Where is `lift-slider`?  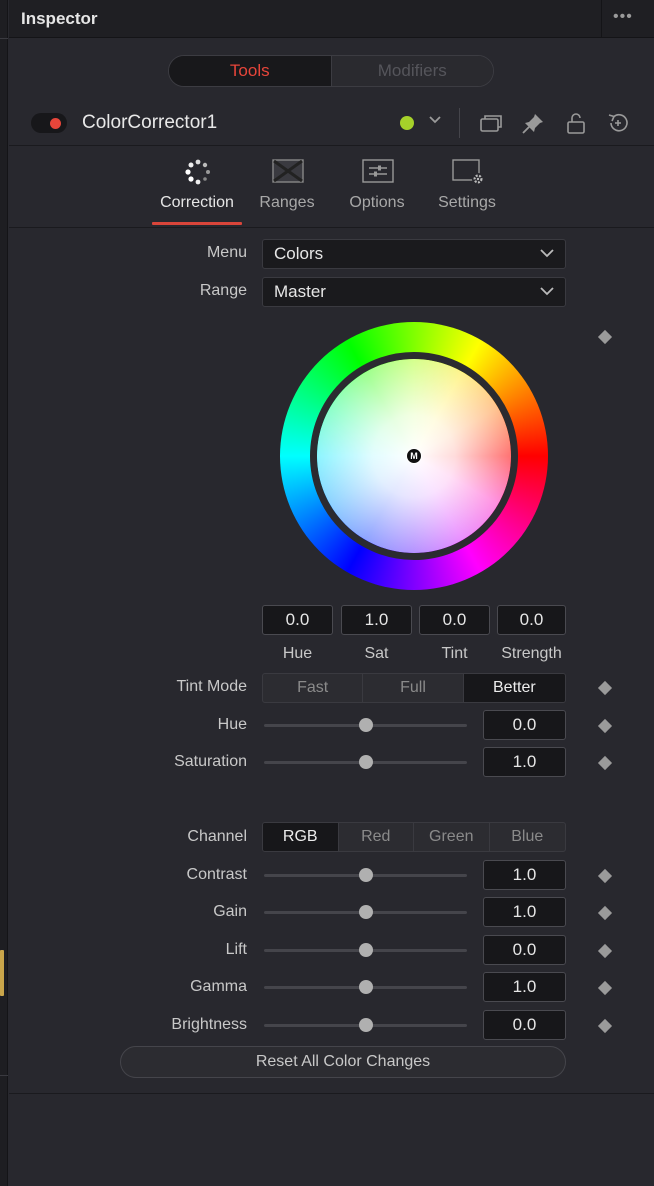
lift-slider is located at coordinates (365, 950).